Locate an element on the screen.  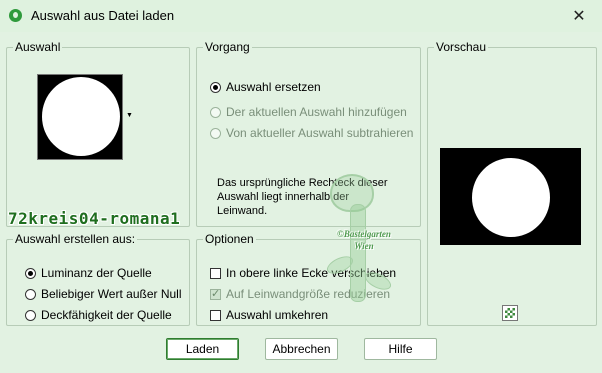
transparency-grid-icon is located at coordinates (510, 313).